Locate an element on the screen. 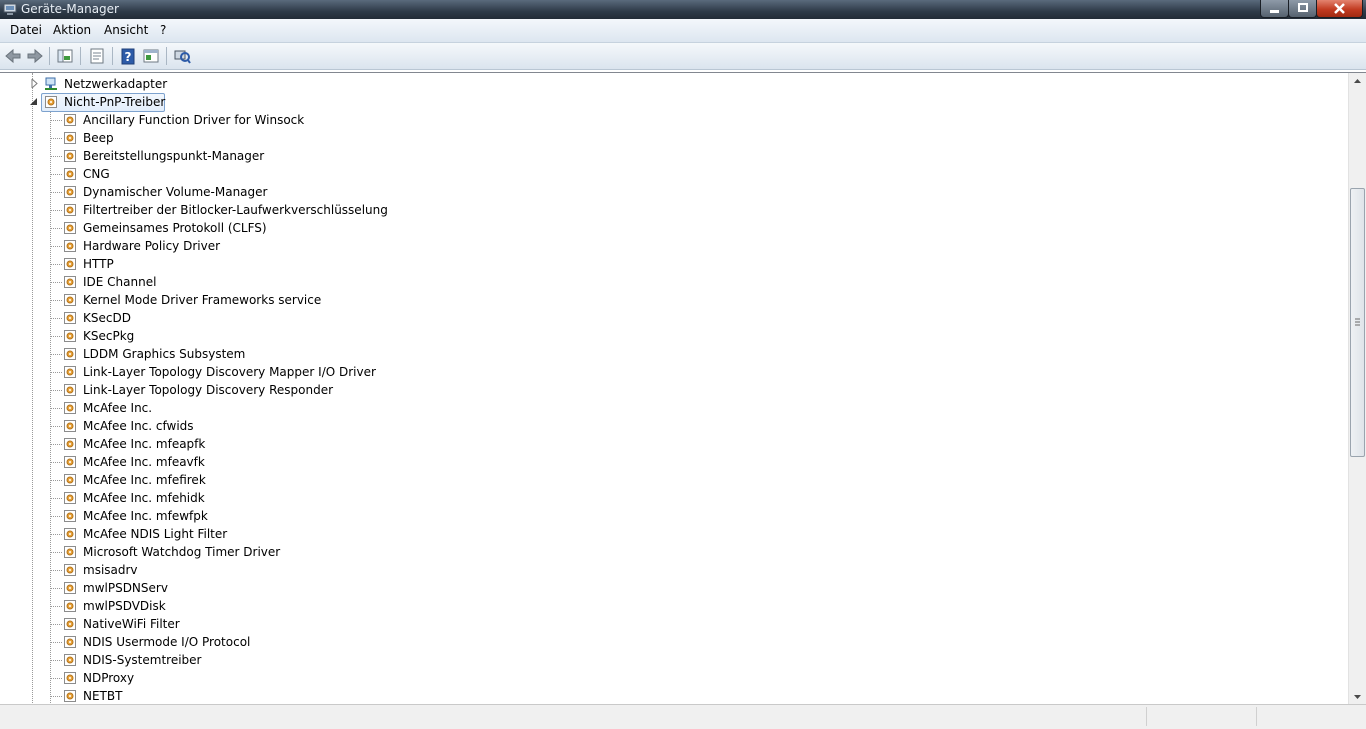 This screenshot has width=1366, height=729. driver-list-item: mwlPSDVDisk is located at coordinates (210, 606).